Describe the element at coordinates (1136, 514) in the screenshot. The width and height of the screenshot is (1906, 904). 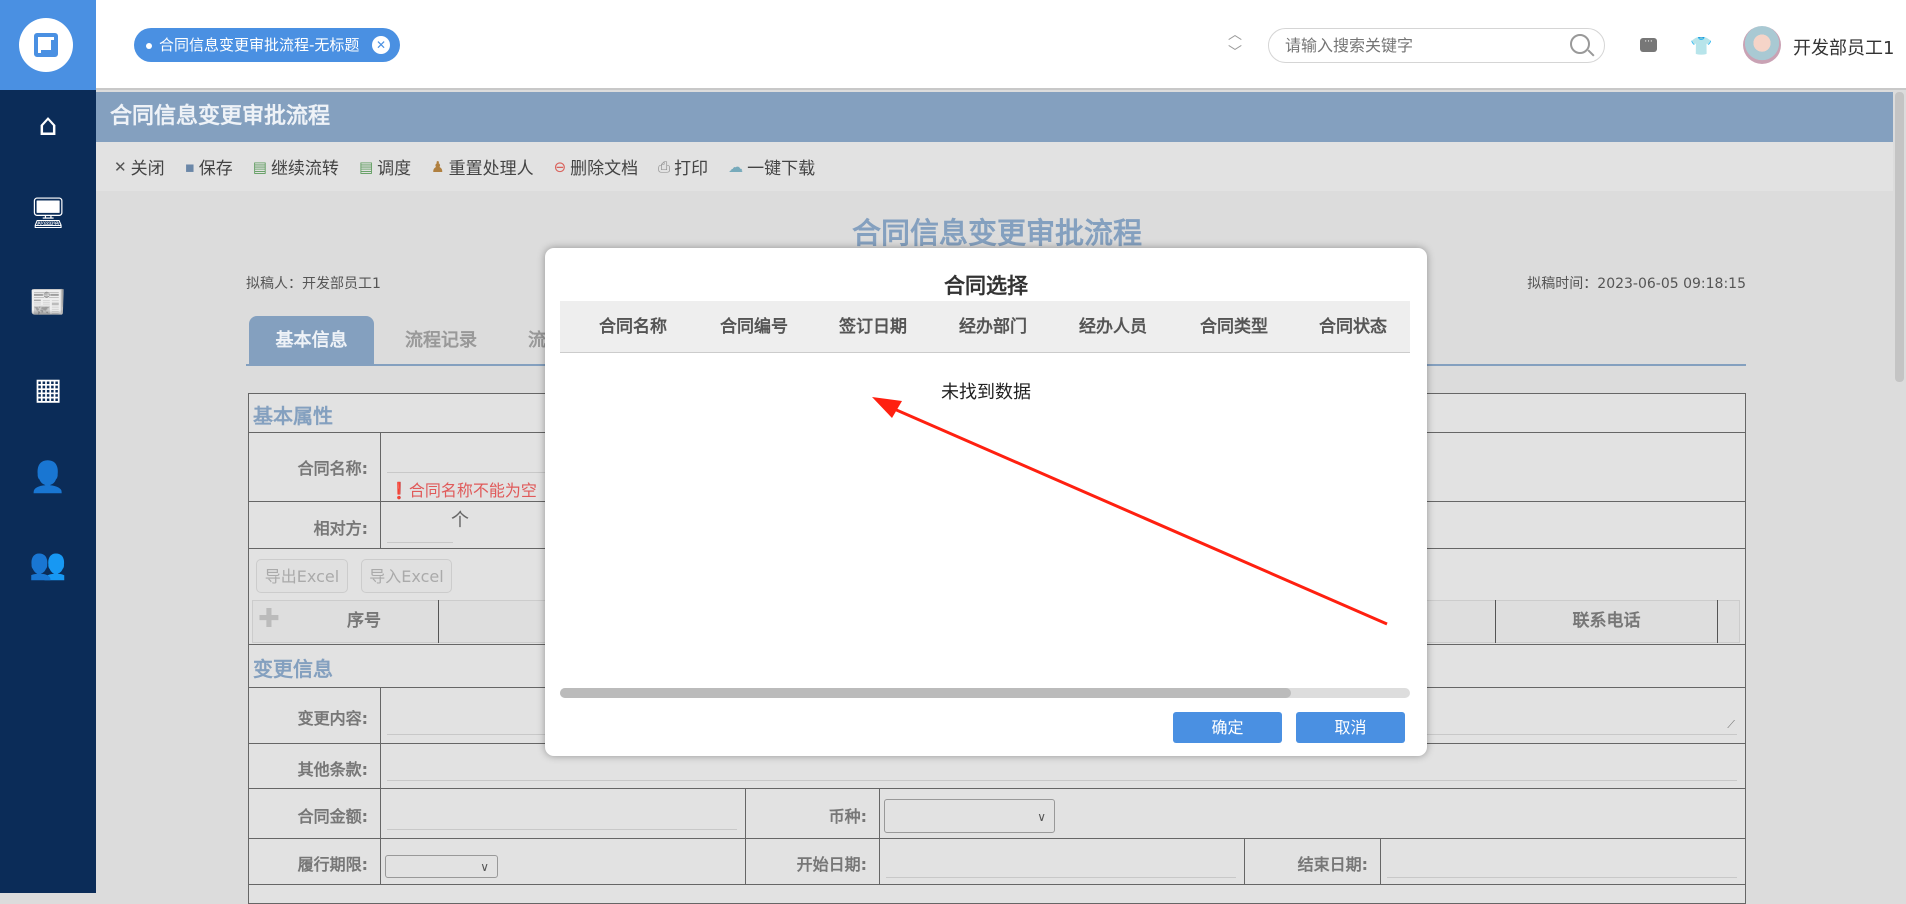
I see `arrow-shaft` at that location.